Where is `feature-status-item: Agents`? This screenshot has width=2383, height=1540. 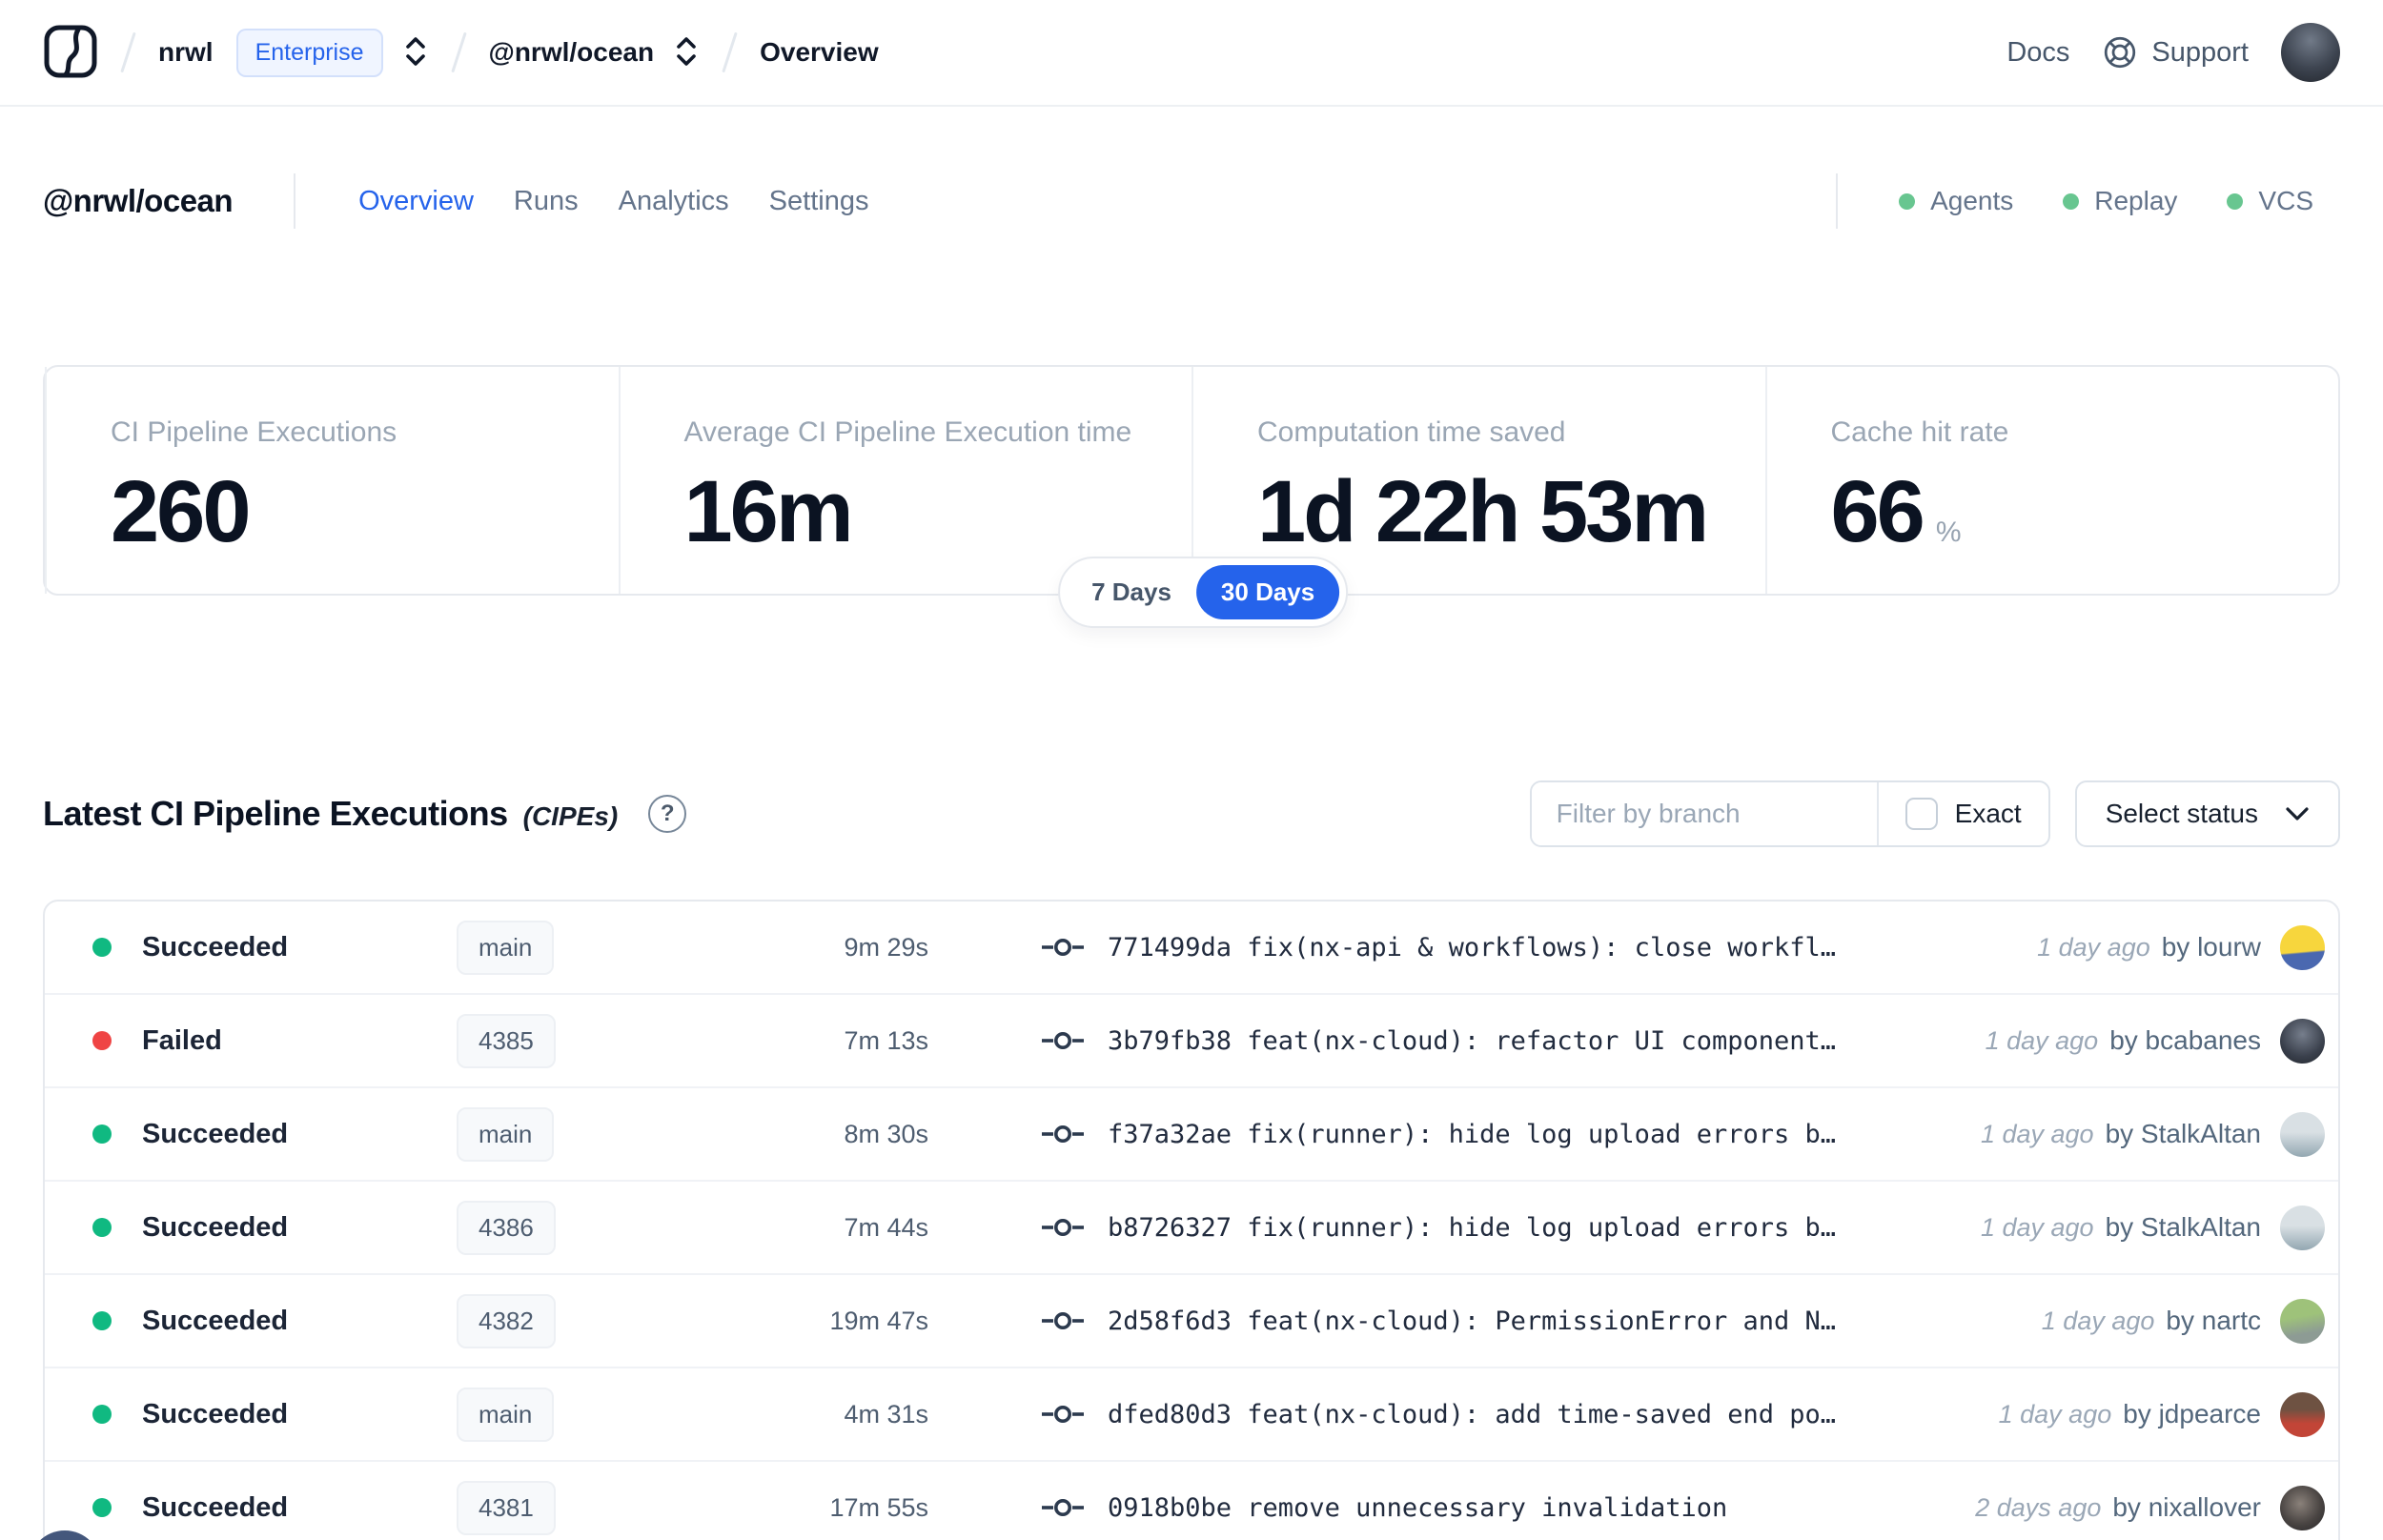
feature-status-item: Agents is located at coordinates (1956, 201).